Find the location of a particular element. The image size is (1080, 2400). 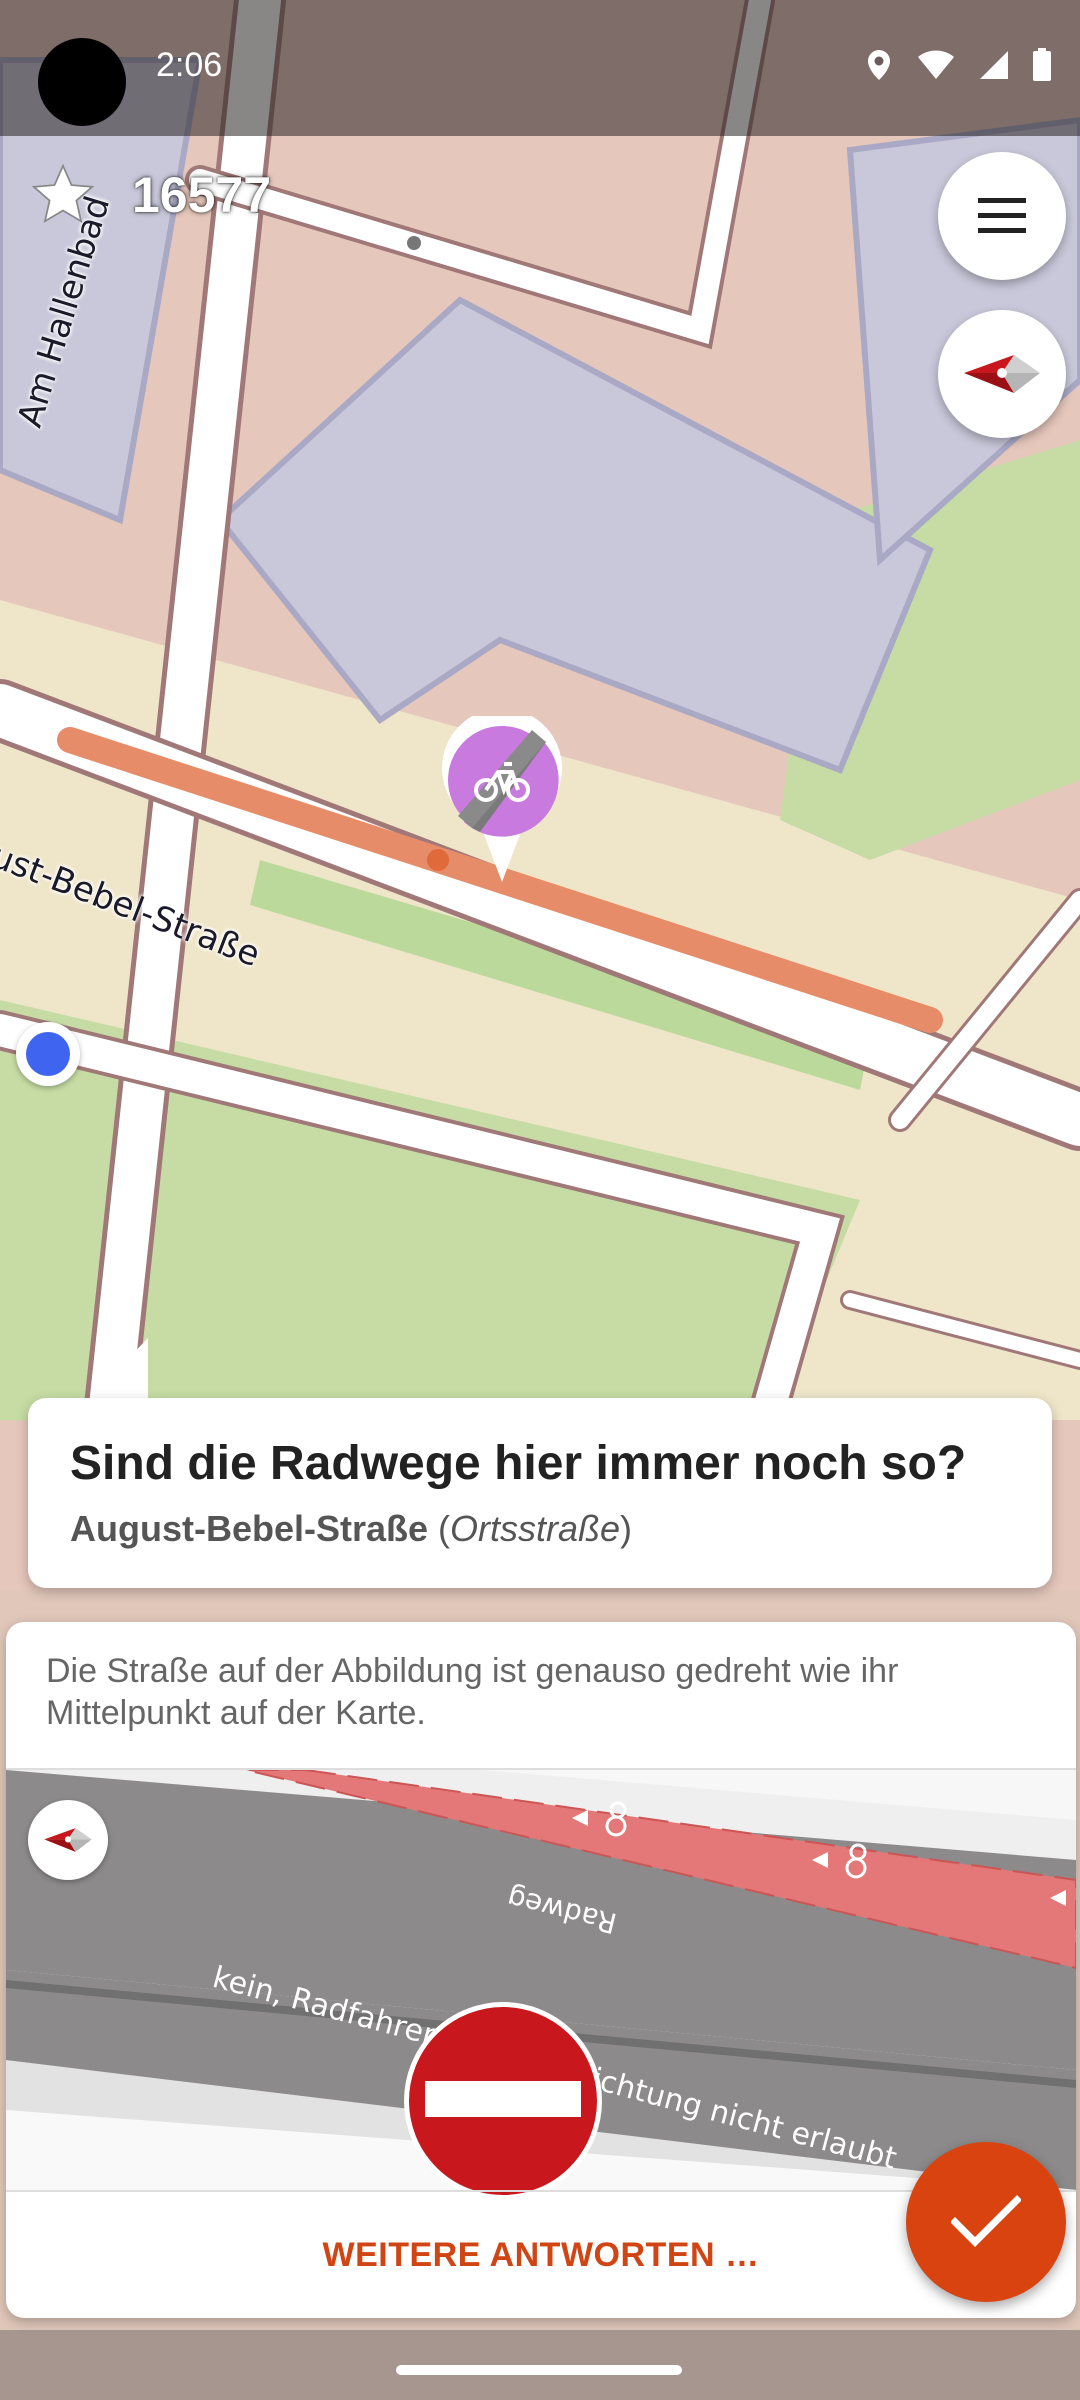

wifi-icon is located at coordinates (936, 64).